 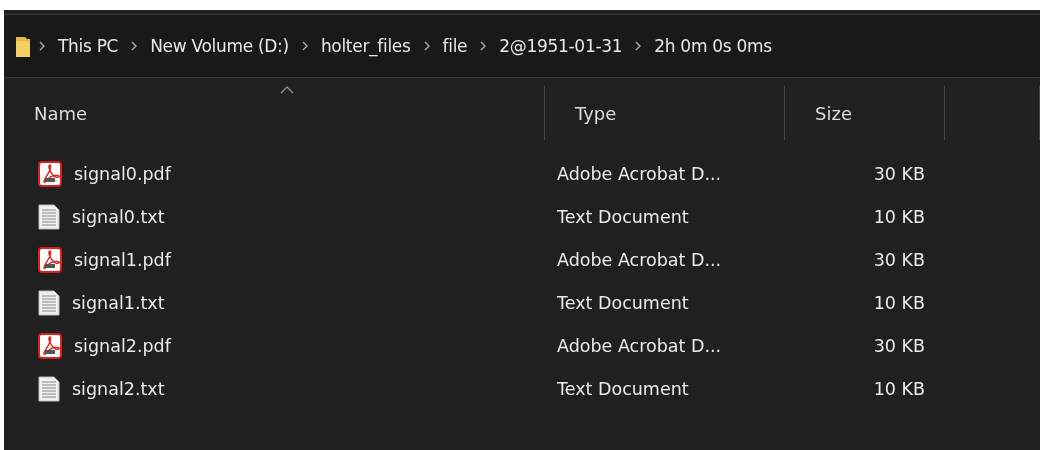 What do you see at coordinates (455, 46) in the screenshot?
I see `breadcrumb-item: file` at bounding box center [455, 46].